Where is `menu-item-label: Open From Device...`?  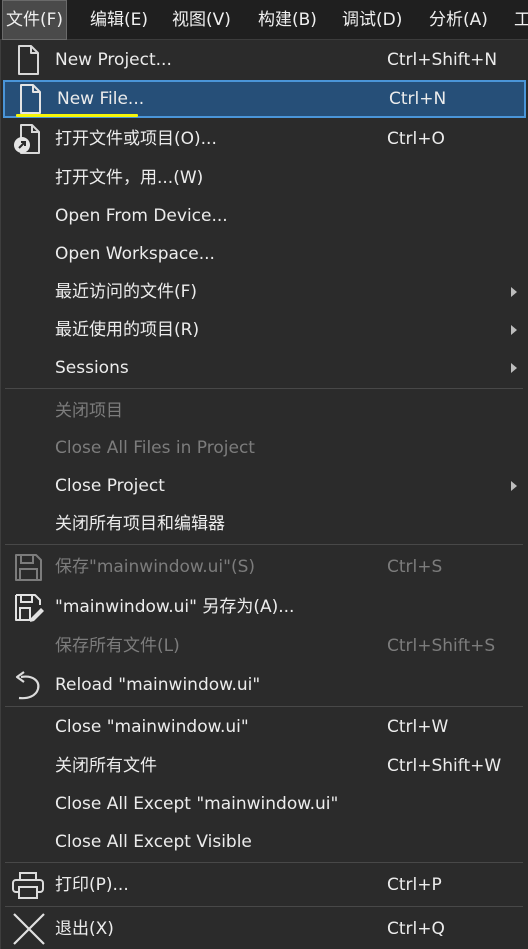
menu-item-label: Open From Device... is located at coordinates (141, 216).